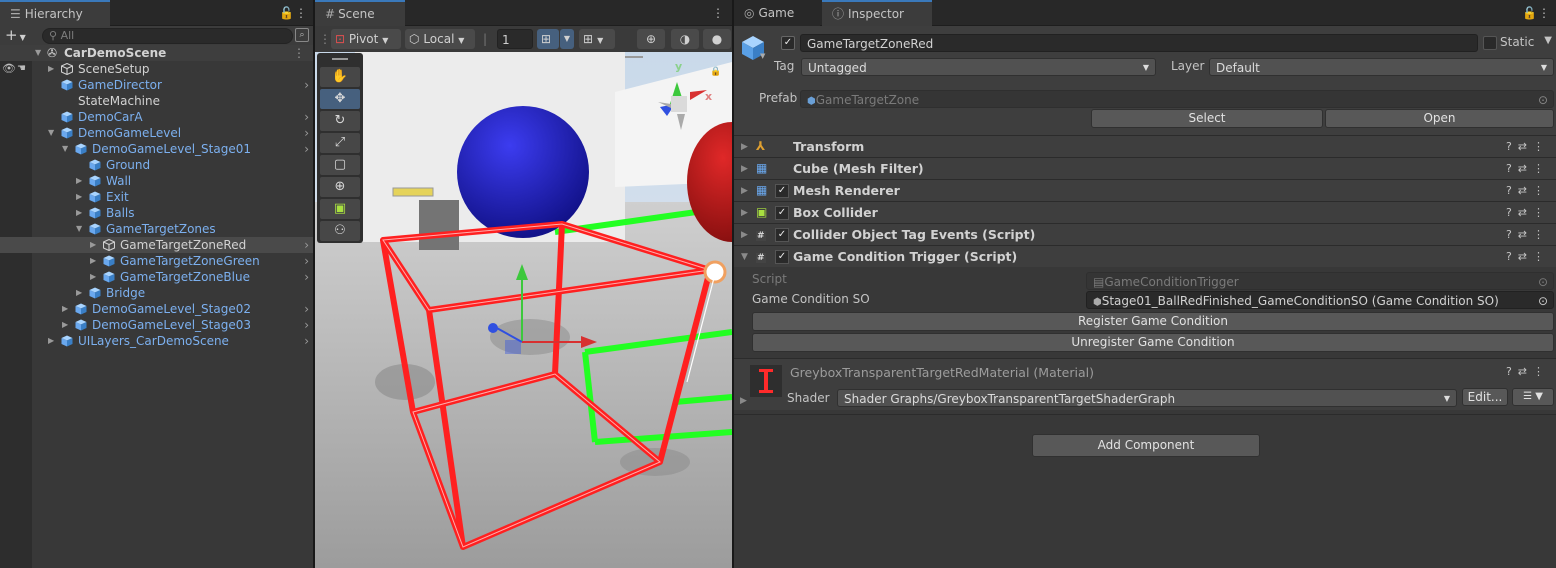 Image resolution: width=1556 pixels, height=568 pixels. I want to click on lighting-sphere-icon: ◑, so click(685, 39).